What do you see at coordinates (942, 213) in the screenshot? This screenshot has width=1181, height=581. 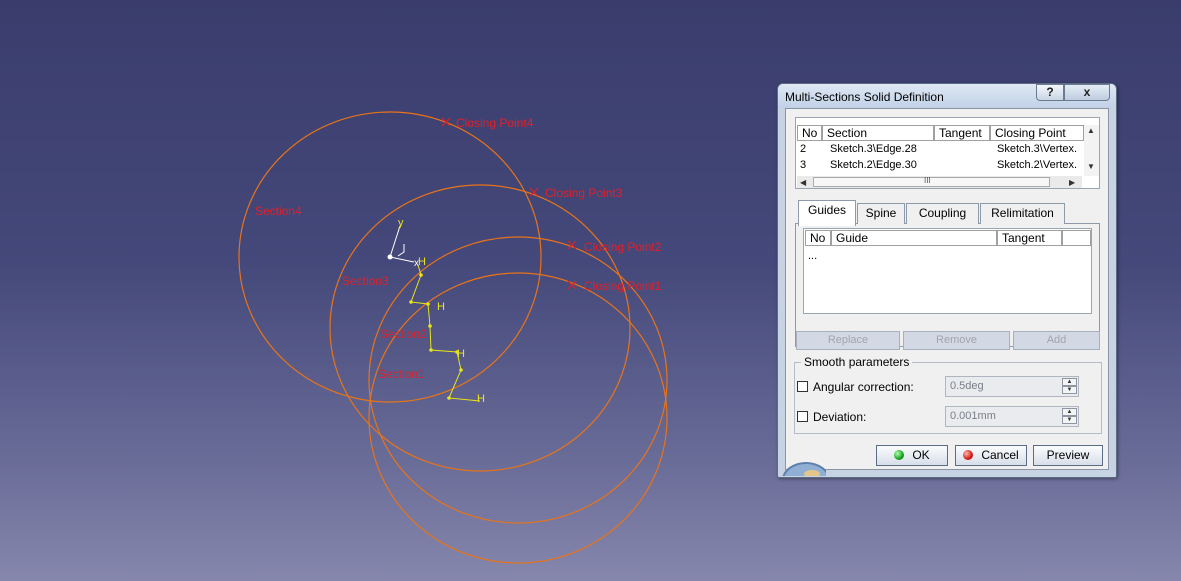 I see `tab-coupling: Coupling` at bounding box center [942, 213].